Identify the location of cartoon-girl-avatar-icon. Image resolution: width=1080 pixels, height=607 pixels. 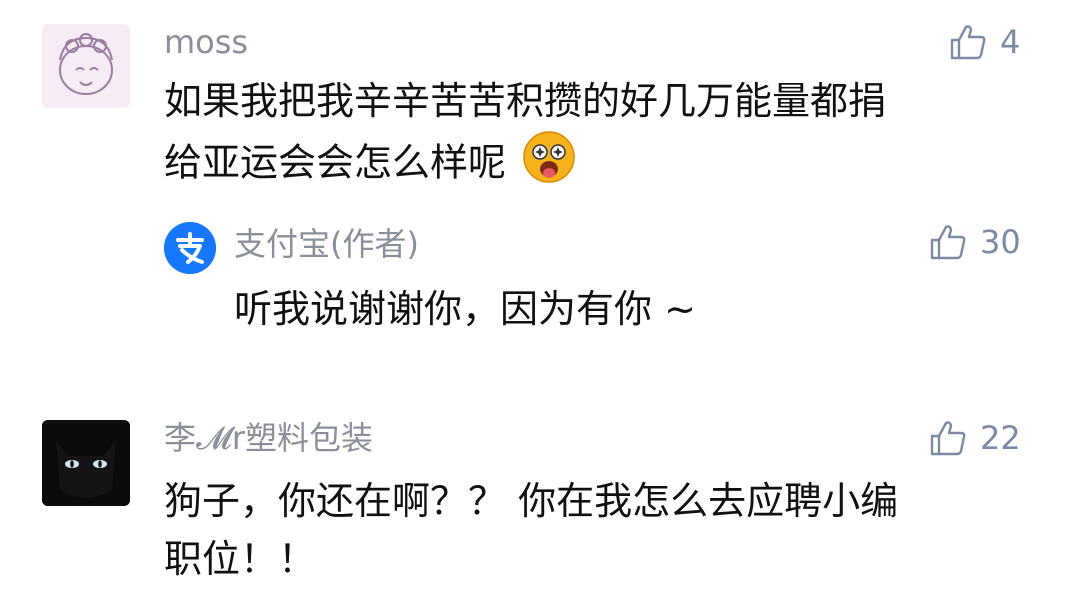
(86, 66).